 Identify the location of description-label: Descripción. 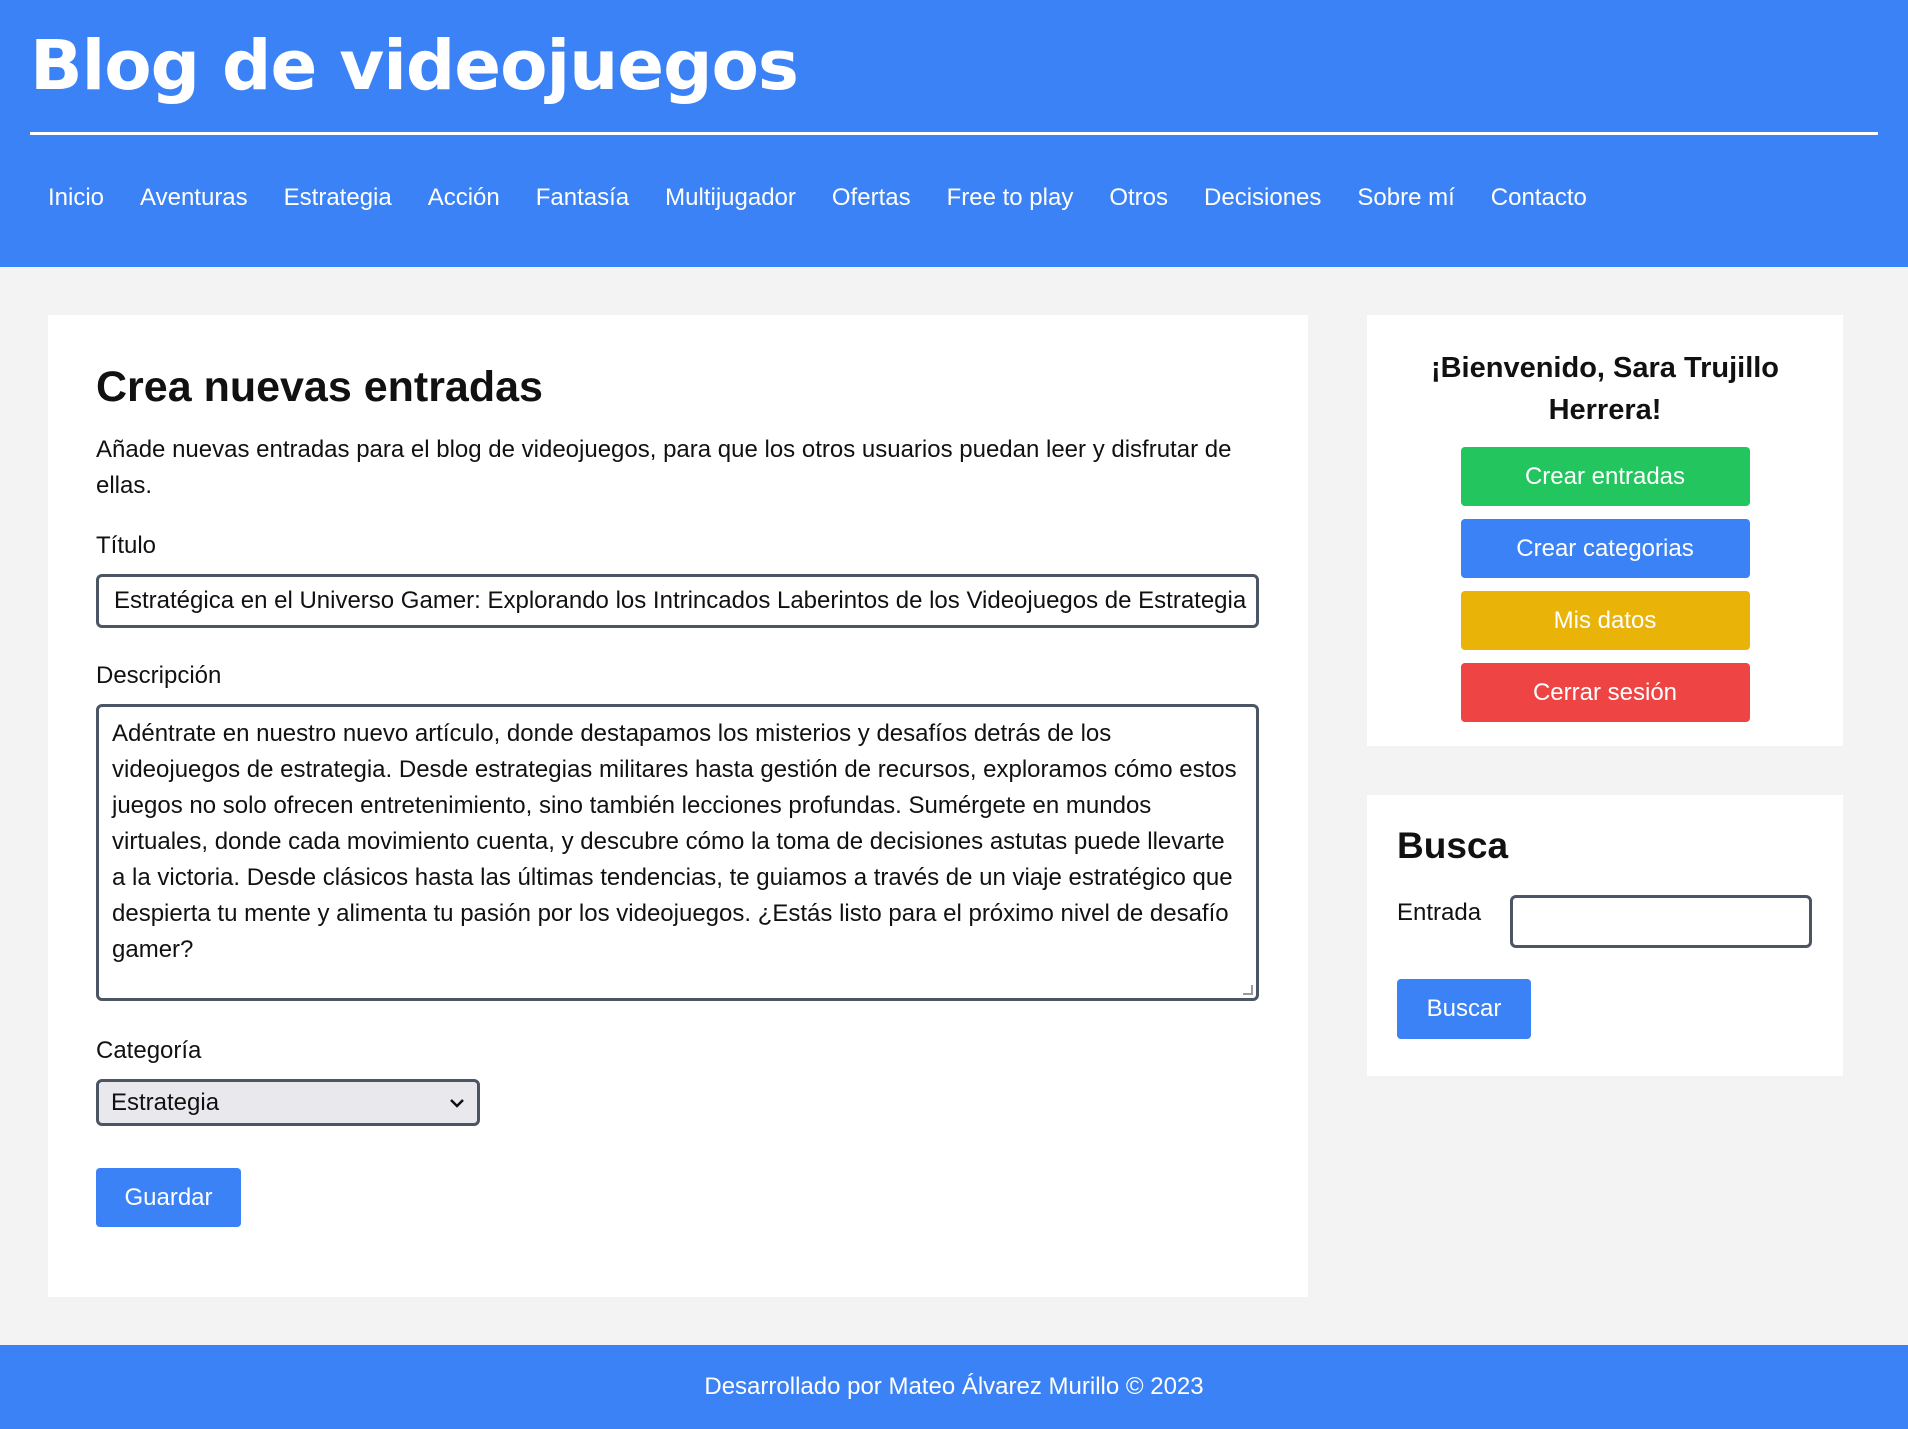
(159, 675).